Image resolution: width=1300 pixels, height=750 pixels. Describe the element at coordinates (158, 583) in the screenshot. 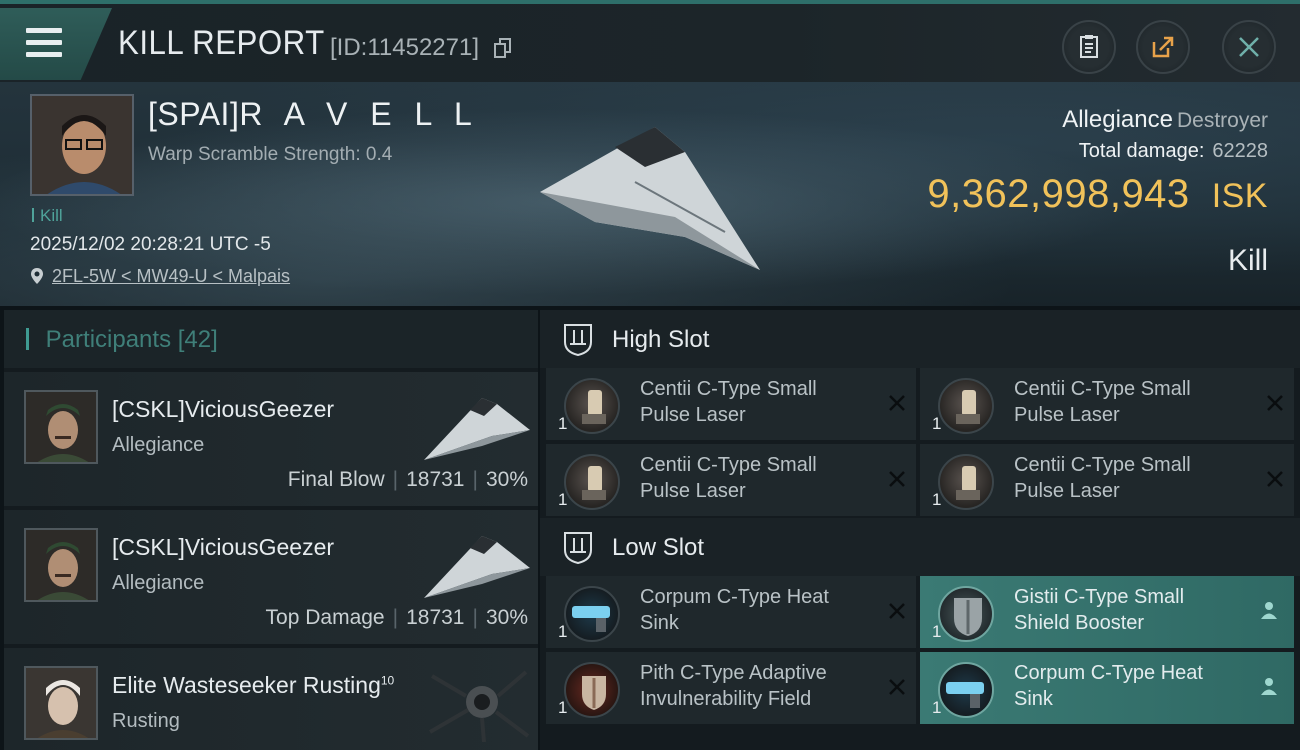

I see `participant-corp: Allegiance` at that location.